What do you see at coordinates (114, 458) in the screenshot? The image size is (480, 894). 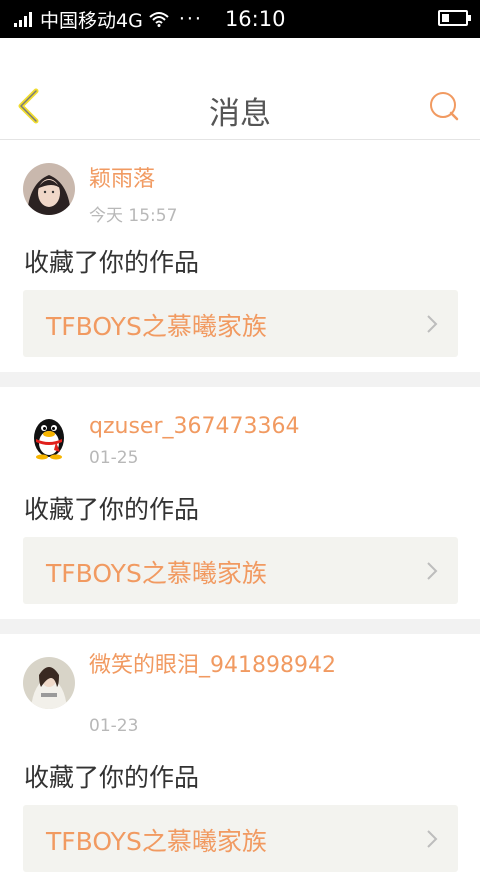 I see `message-time: 01-25` at bounding box center [114, 458].